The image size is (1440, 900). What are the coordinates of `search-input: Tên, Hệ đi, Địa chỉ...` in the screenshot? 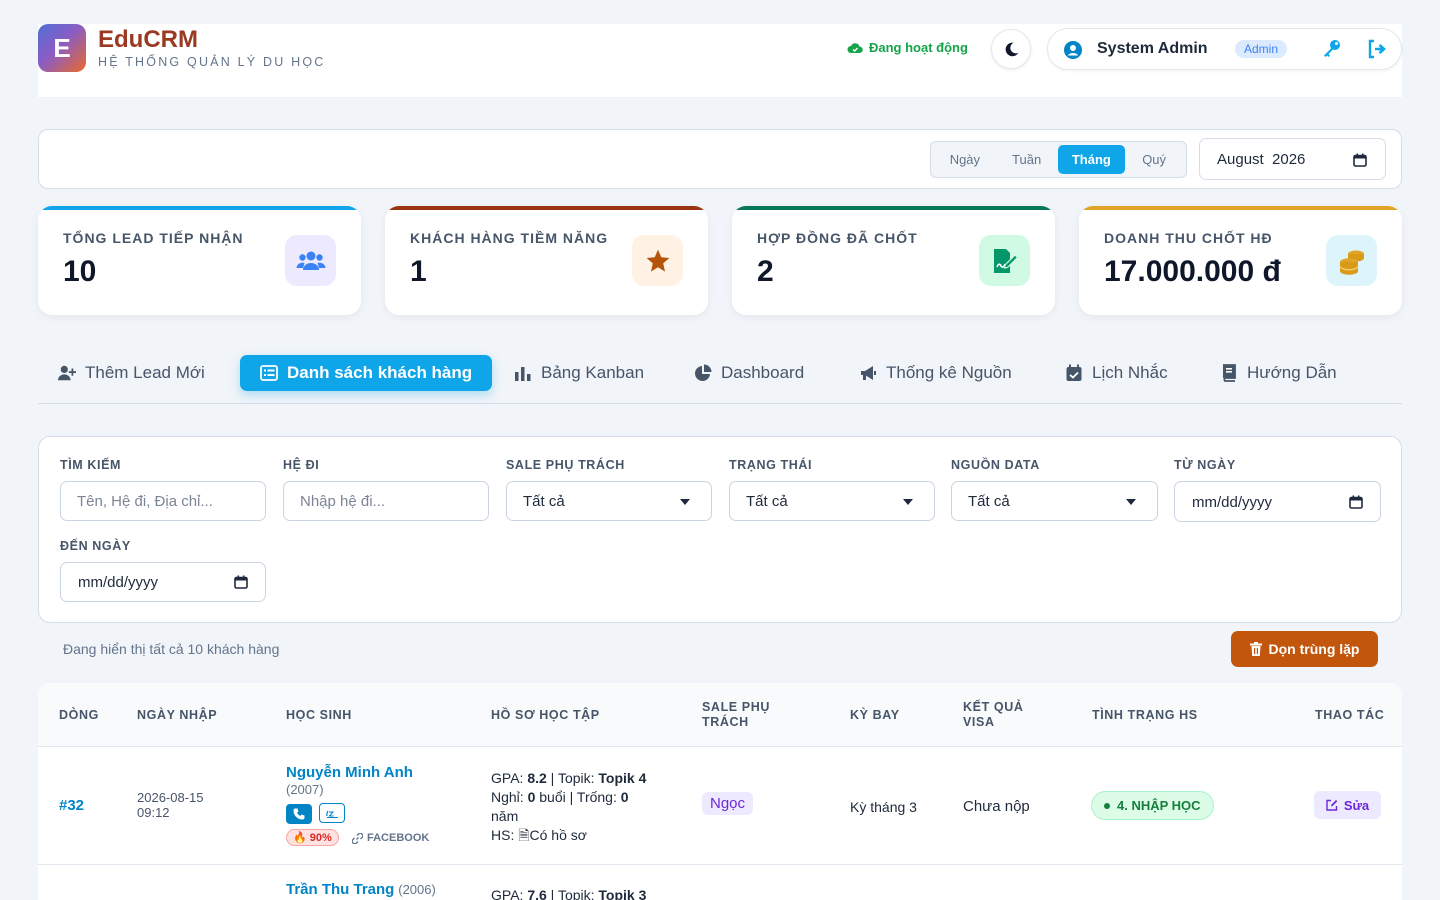 It's located at (163, 501).